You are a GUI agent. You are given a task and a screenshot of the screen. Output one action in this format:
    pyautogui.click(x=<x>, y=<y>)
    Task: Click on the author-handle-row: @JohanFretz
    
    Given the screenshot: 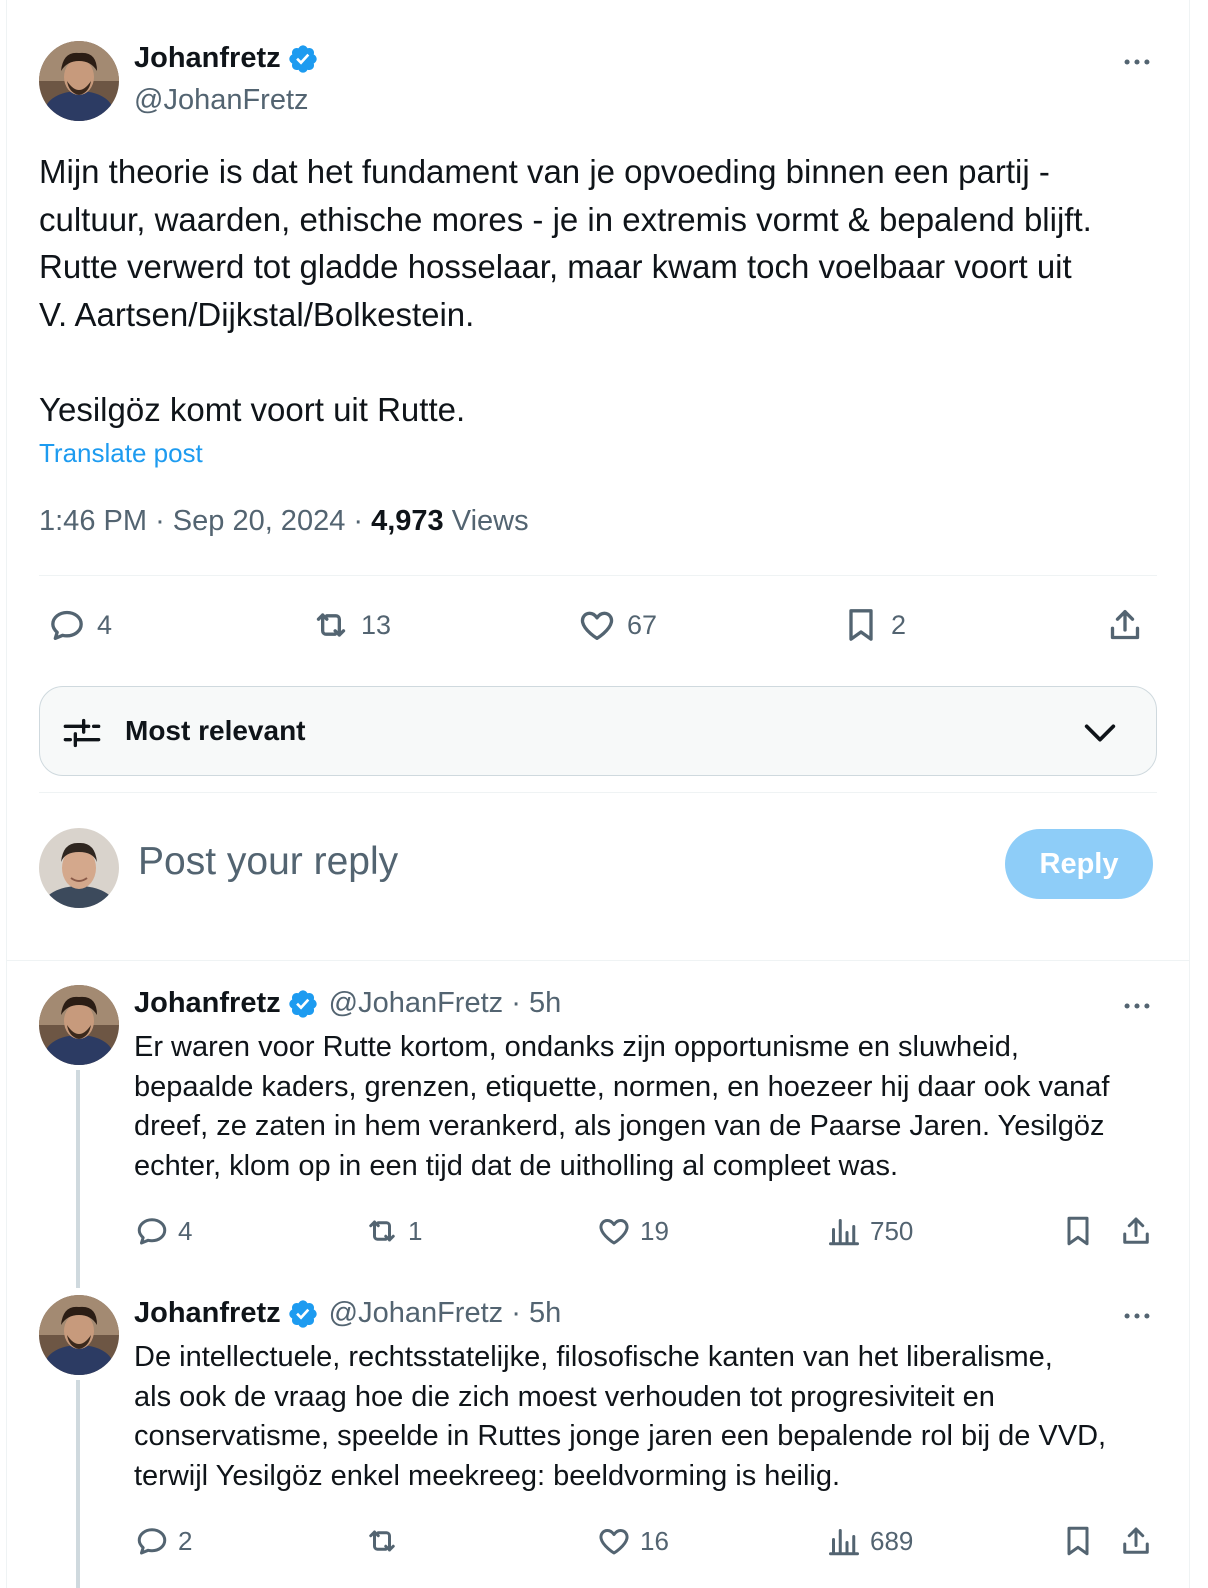 What is the action you would take?
    pyautogui.click(x=221, y=100)
    